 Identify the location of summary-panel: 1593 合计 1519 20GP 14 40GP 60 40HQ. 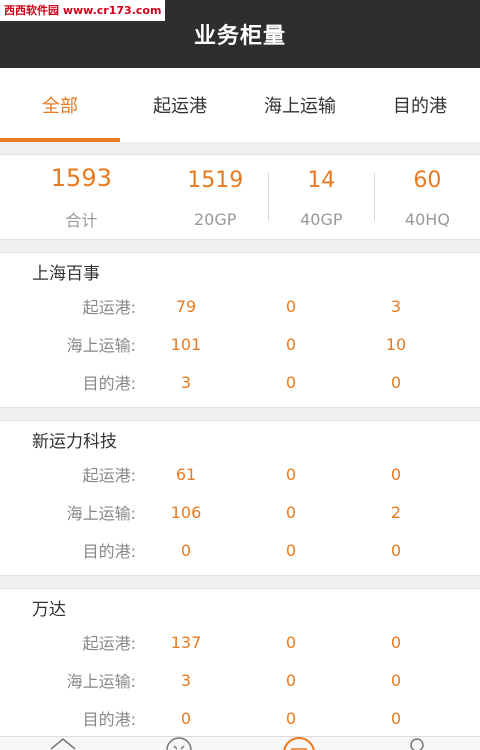
(240, 197).